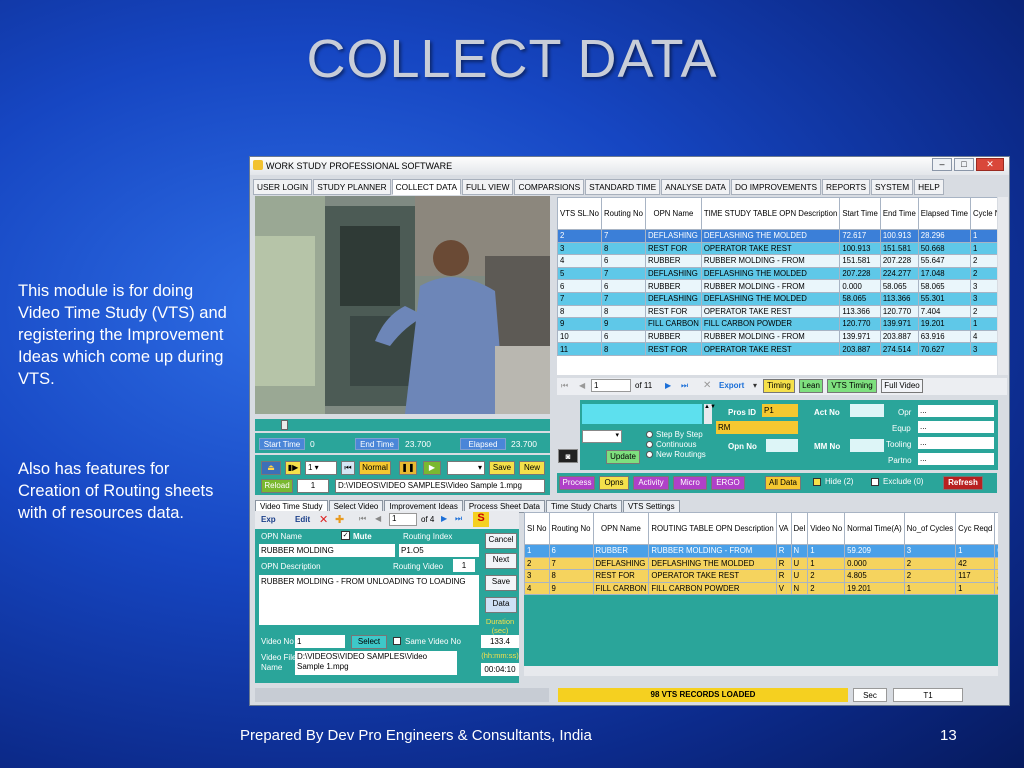 The height and width of the screenshot is (768, 1024). I want to click on routing-table-cell: 9, so click(571, 588).